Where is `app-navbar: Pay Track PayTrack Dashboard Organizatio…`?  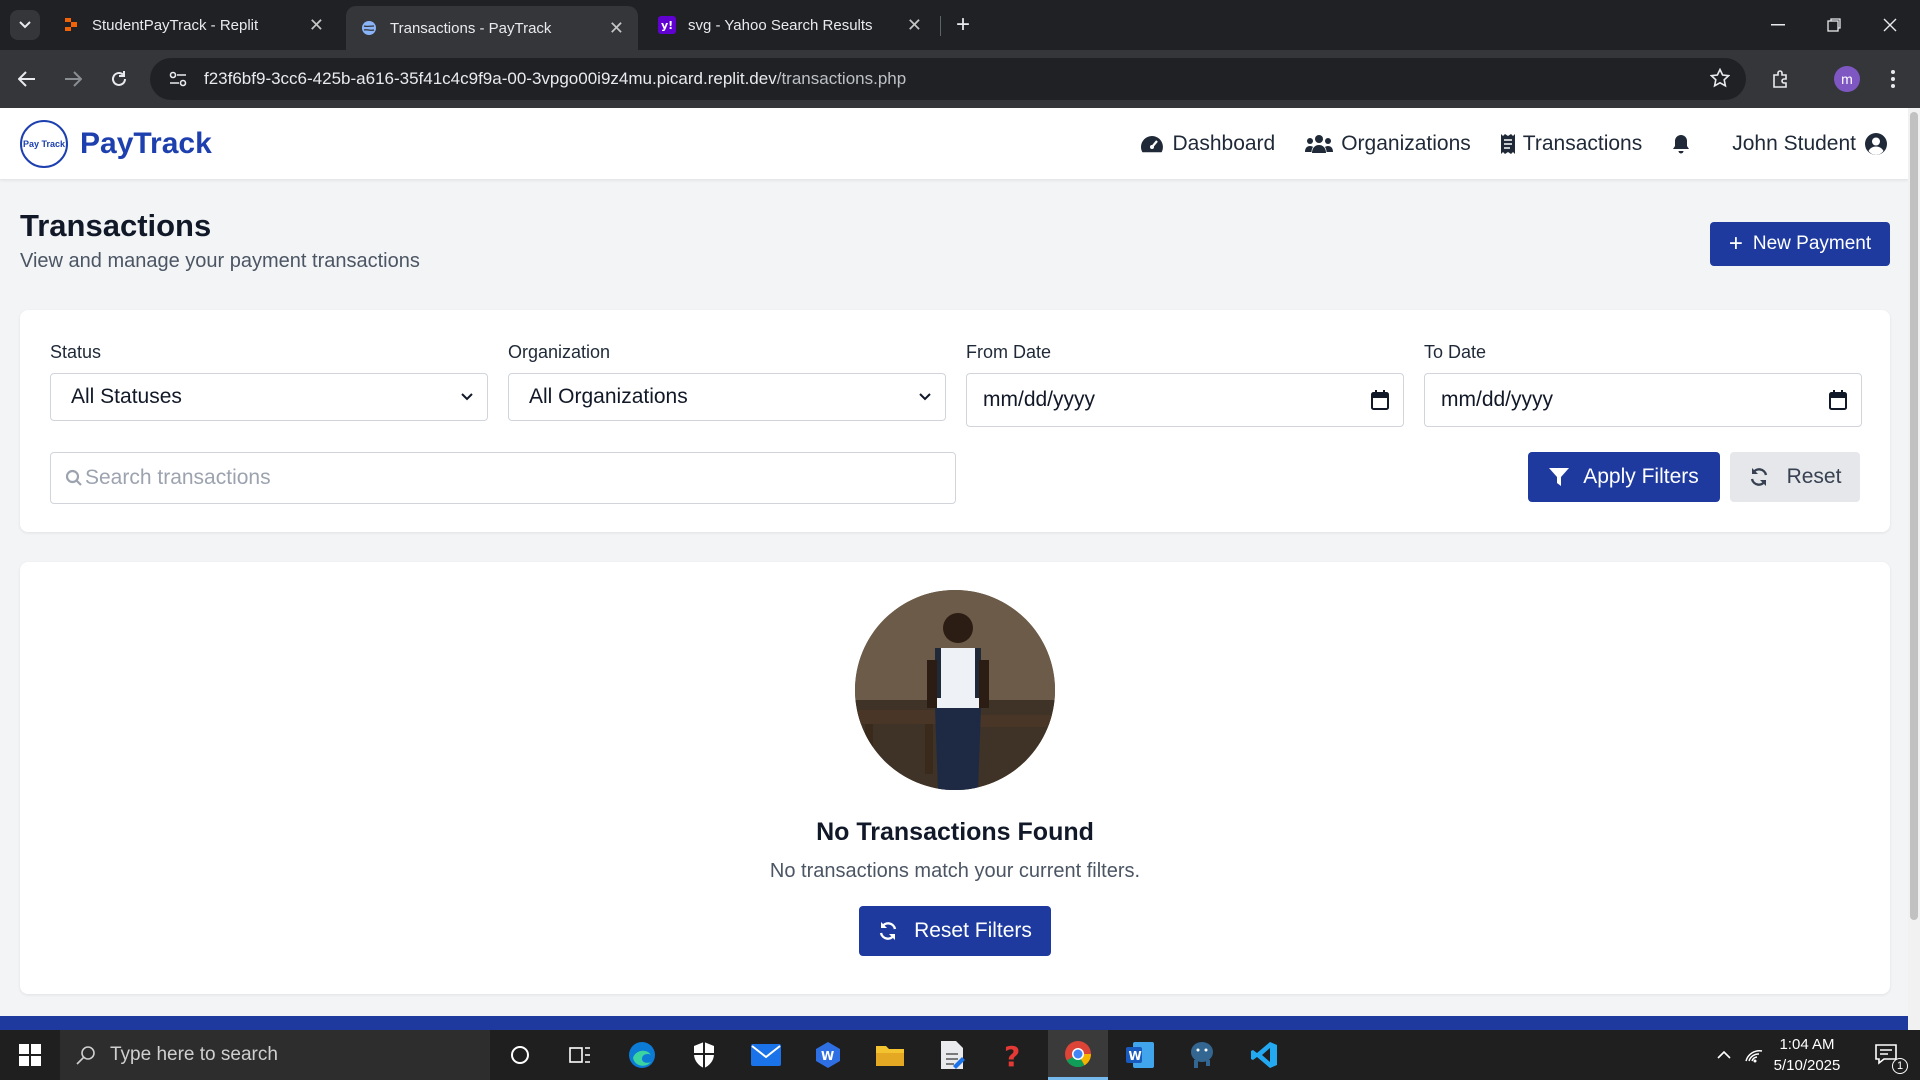 app-navbar: Pay Track PayTrack Dashboard Organizatio… is located at coordinates (954, 144).